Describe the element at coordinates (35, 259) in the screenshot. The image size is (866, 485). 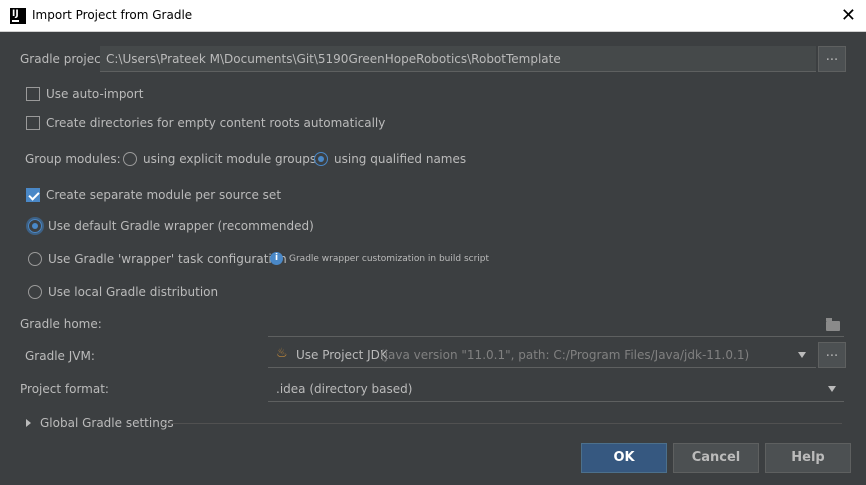
I see `wrapper-task-radio` at that location.